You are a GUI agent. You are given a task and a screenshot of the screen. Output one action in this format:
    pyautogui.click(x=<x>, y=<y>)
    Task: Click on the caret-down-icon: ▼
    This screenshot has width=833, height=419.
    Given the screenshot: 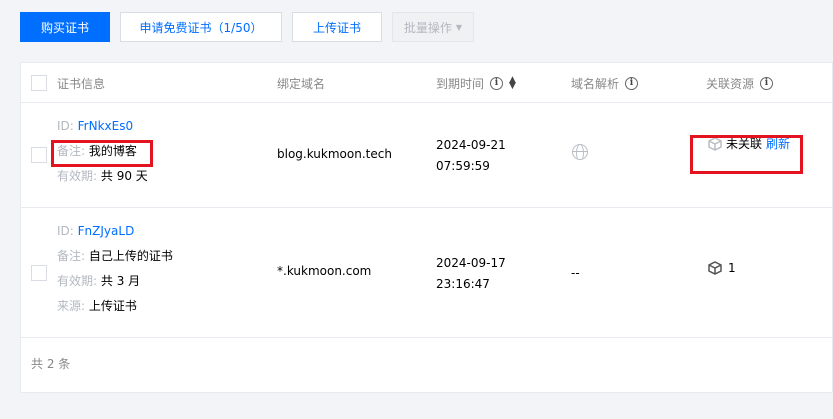 What is the action you would take?
    pyautogui.click(x=459, y=27)
    